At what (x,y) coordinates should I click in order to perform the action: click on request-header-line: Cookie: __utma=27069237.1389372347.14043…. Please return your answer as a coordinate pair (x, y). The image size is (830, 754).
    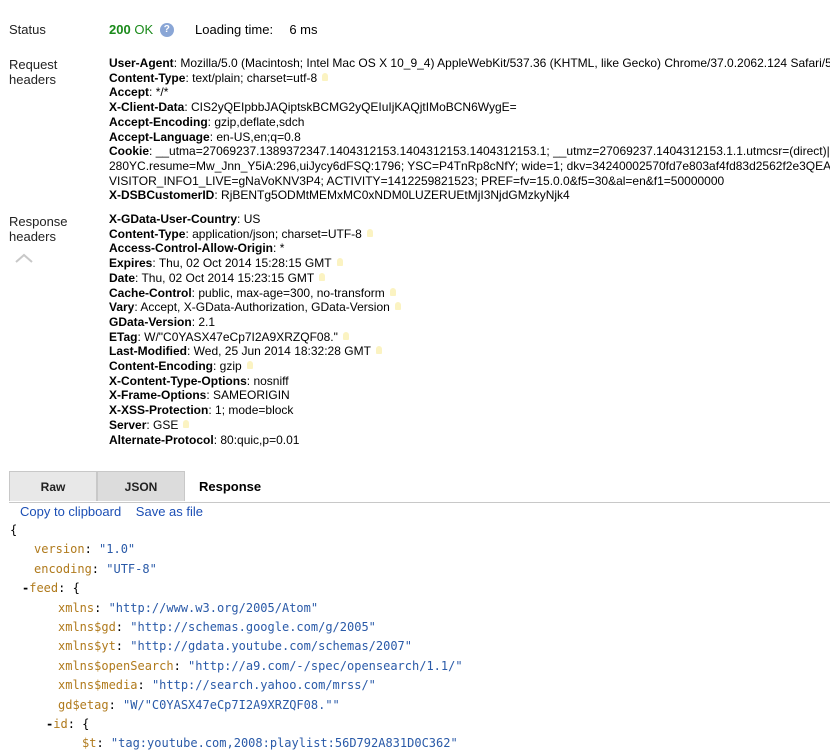
    Looking at the image, I should click on (469, 151).